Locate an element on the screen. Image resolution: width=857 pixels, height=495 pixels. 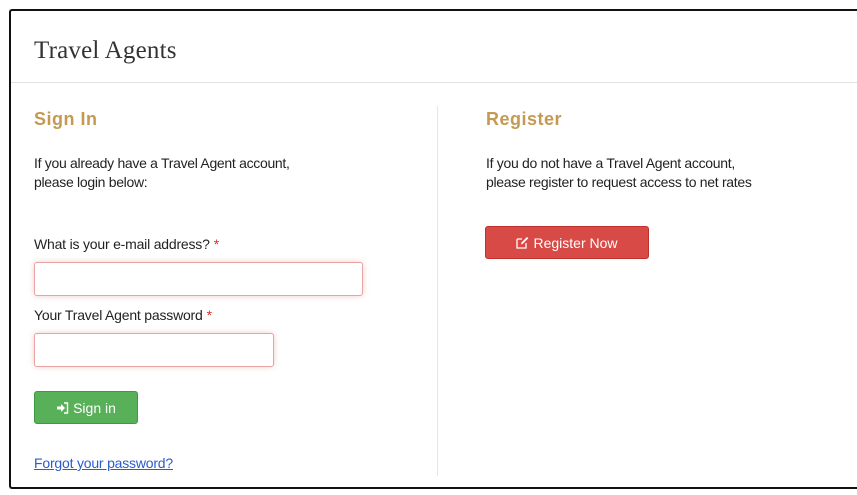
register-title: Register is located at coordinates (524, 119).